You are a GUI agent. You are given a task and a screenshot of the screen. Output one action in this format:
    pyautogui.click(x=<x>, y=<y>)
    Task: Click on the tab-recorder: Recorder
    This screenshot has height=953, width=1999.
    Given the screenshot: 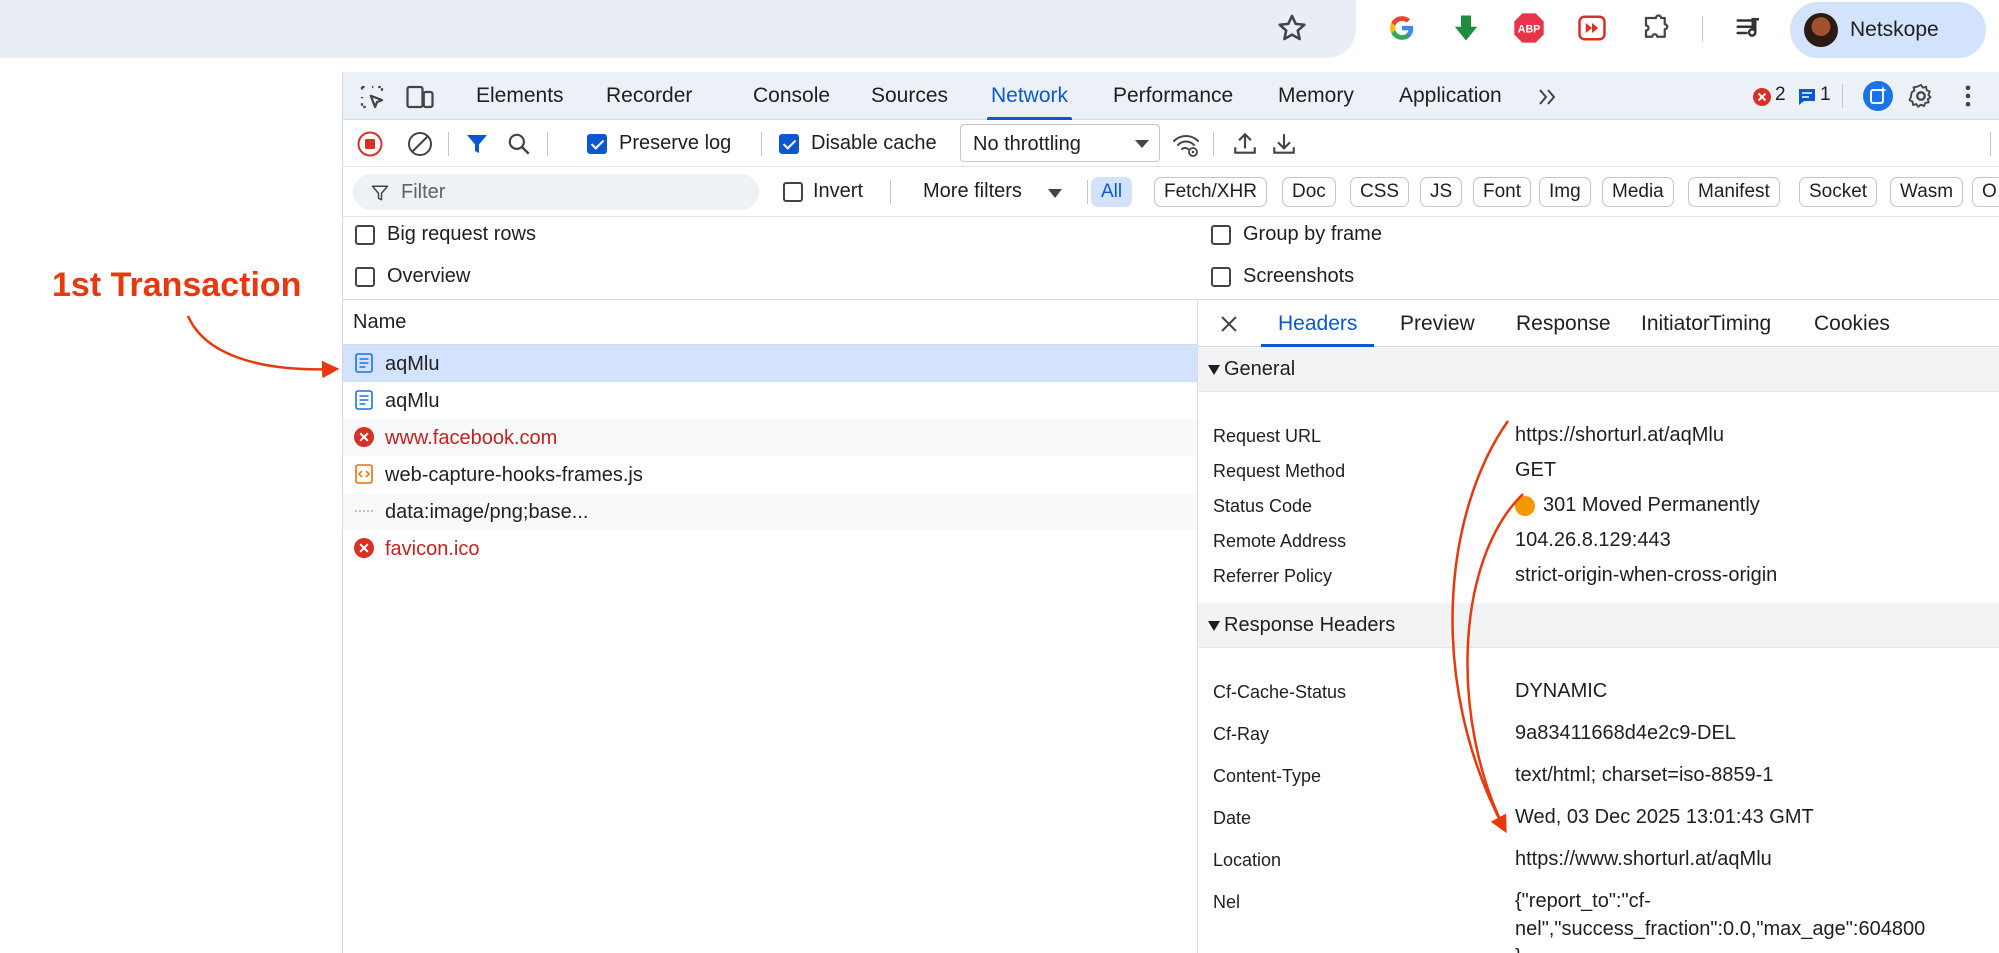 What is the action you would take?
    pyautogui.click(x=649, y=96)
    